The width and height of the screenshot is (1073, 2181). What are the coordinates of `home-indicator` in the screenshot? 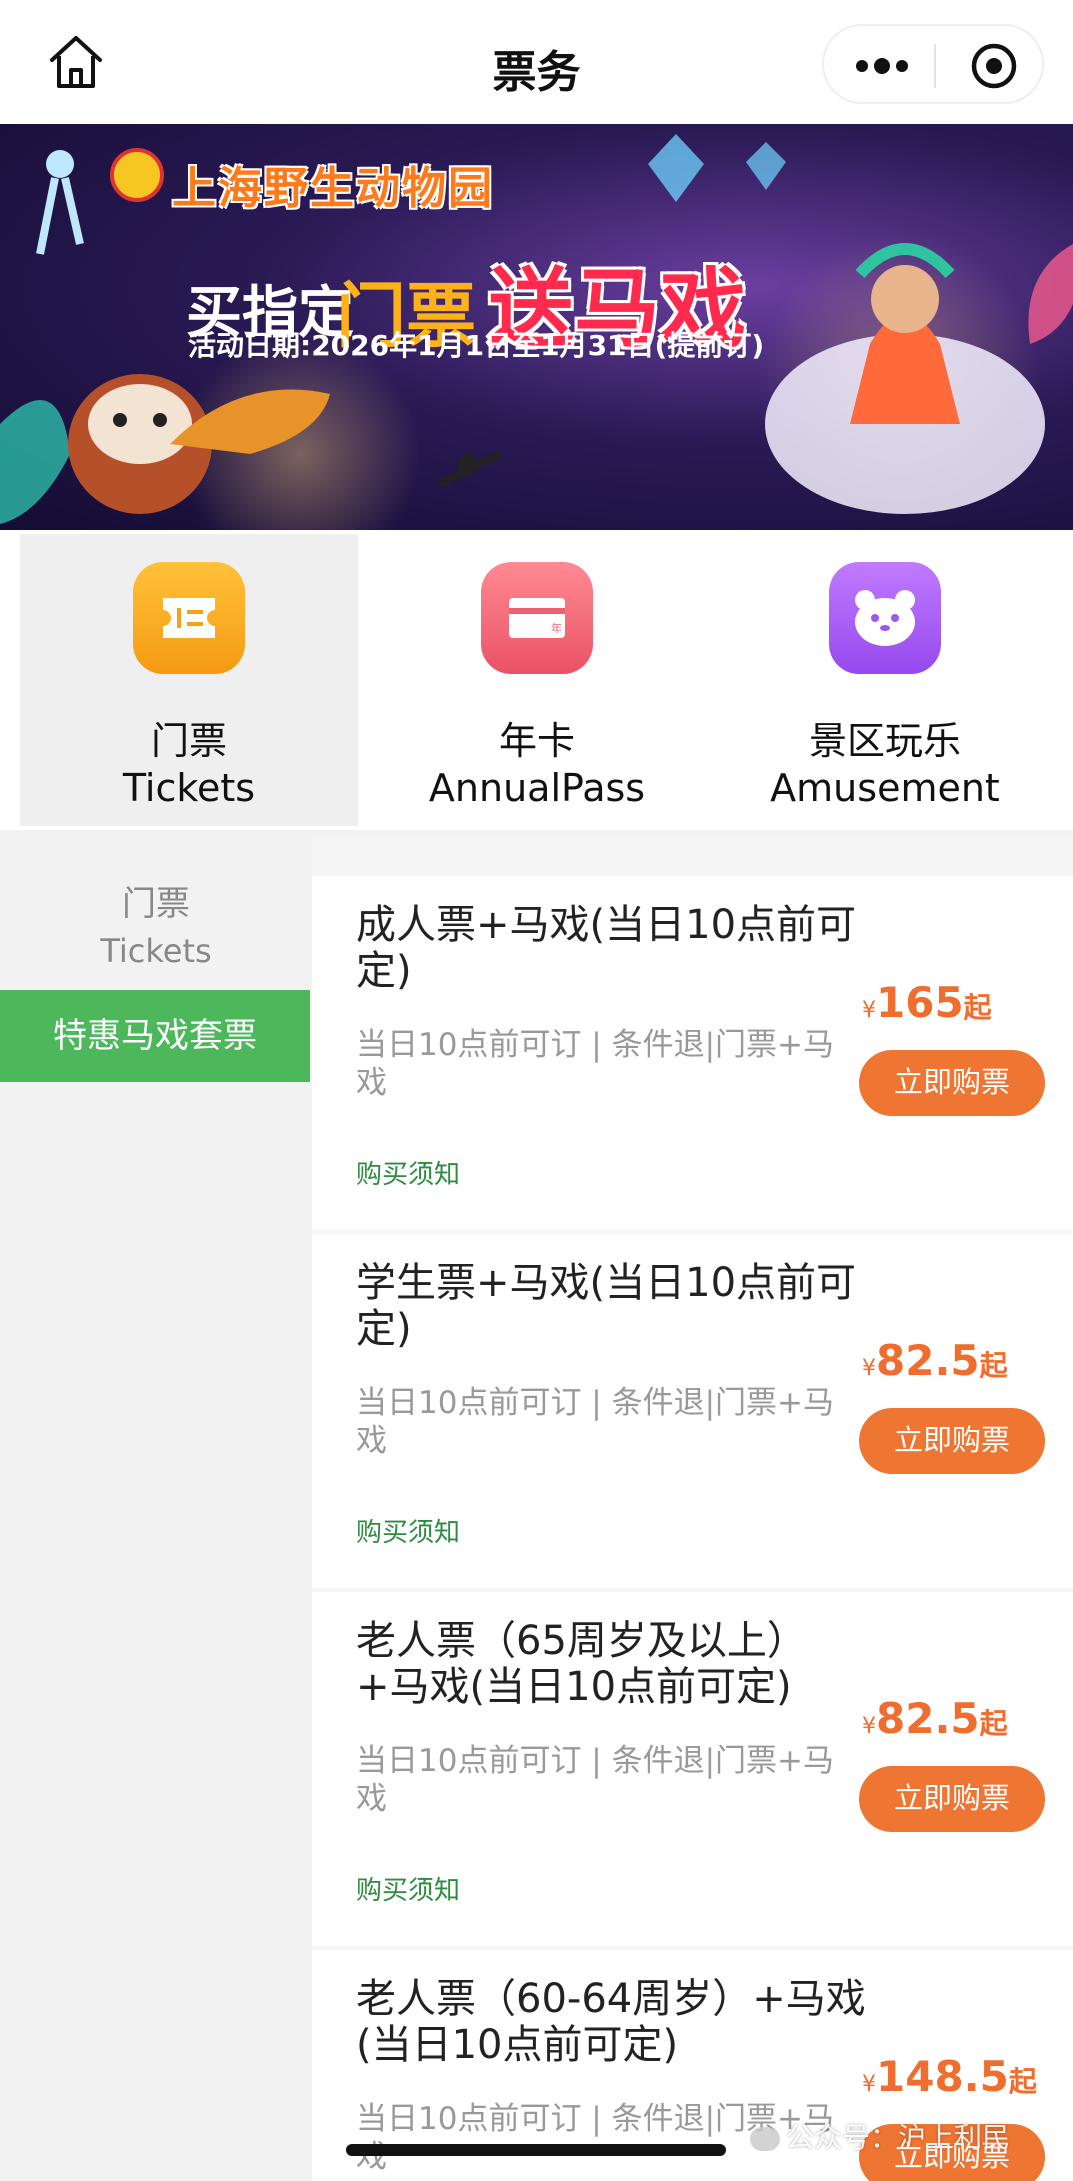 It's located at (536, 2150).